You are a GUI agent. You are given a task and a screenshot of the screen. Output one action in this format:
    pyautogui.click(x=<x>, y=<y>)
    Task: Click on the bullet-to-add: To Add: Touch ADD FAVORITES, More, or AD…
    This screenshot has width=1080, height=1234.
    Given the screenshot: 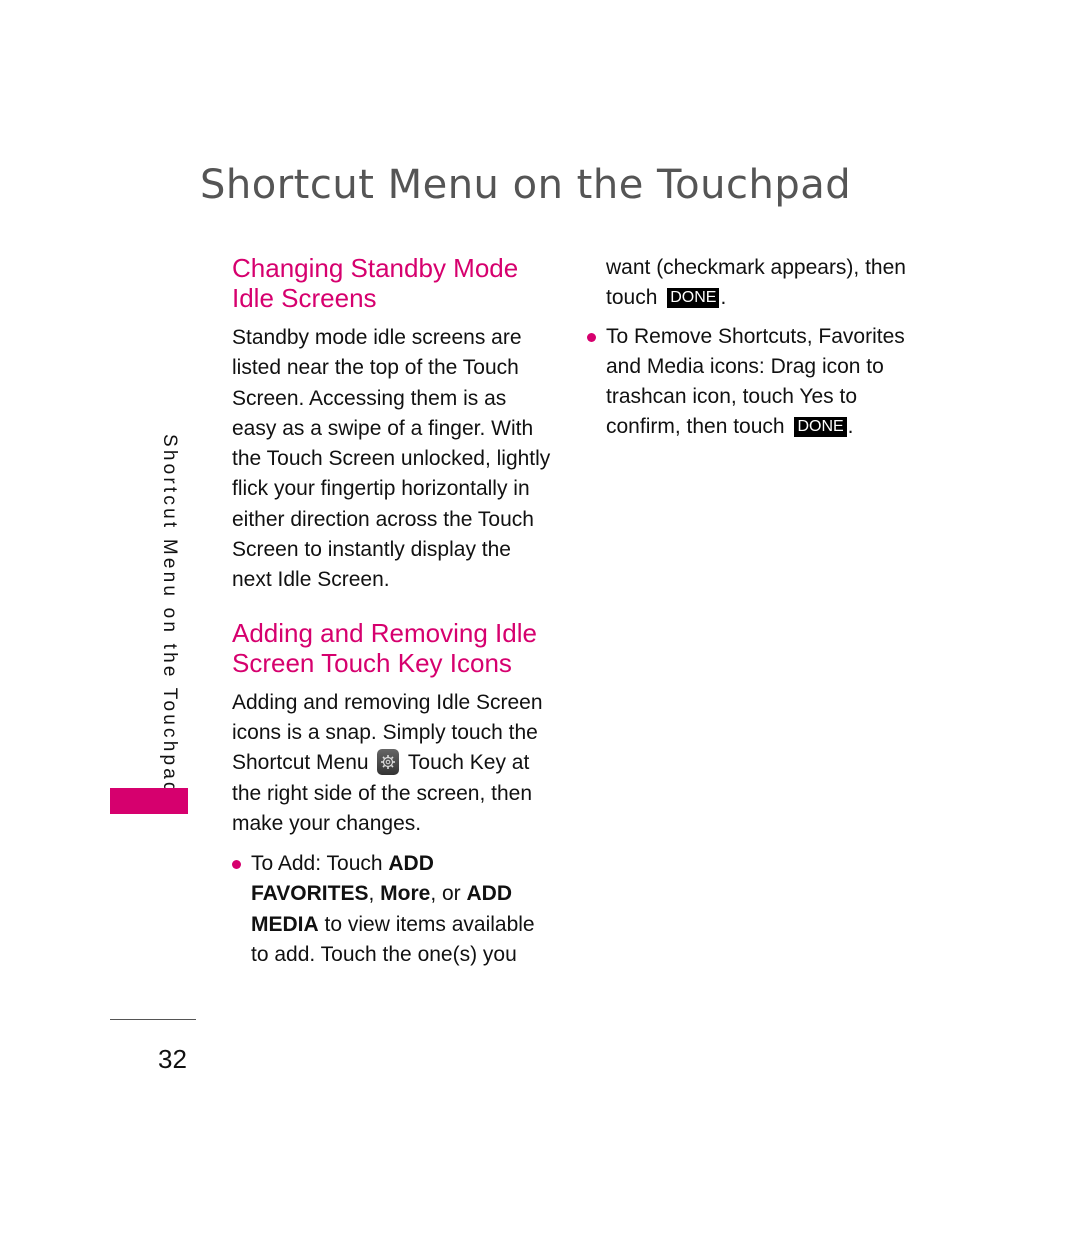 What is the action you would take?
    pyautogui.click(x=392, y=909)
    